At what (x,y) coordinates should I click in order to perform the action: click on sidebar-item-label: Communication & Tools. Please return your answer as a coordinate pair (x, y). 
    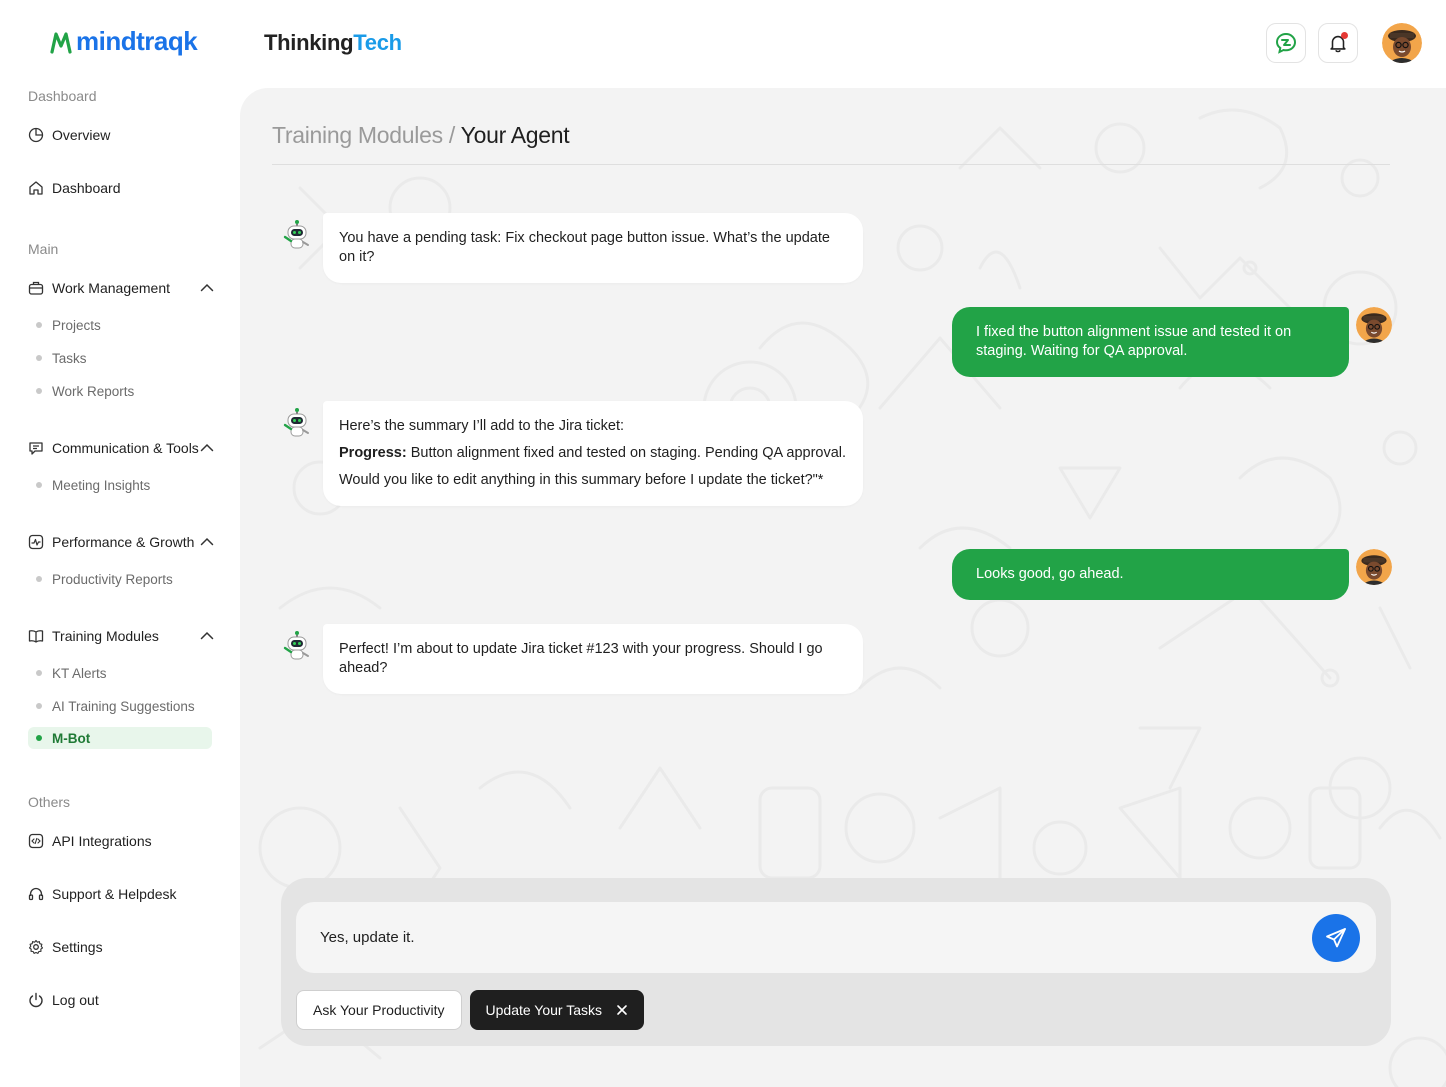
    Looking at the image, I should click on (125, 448).